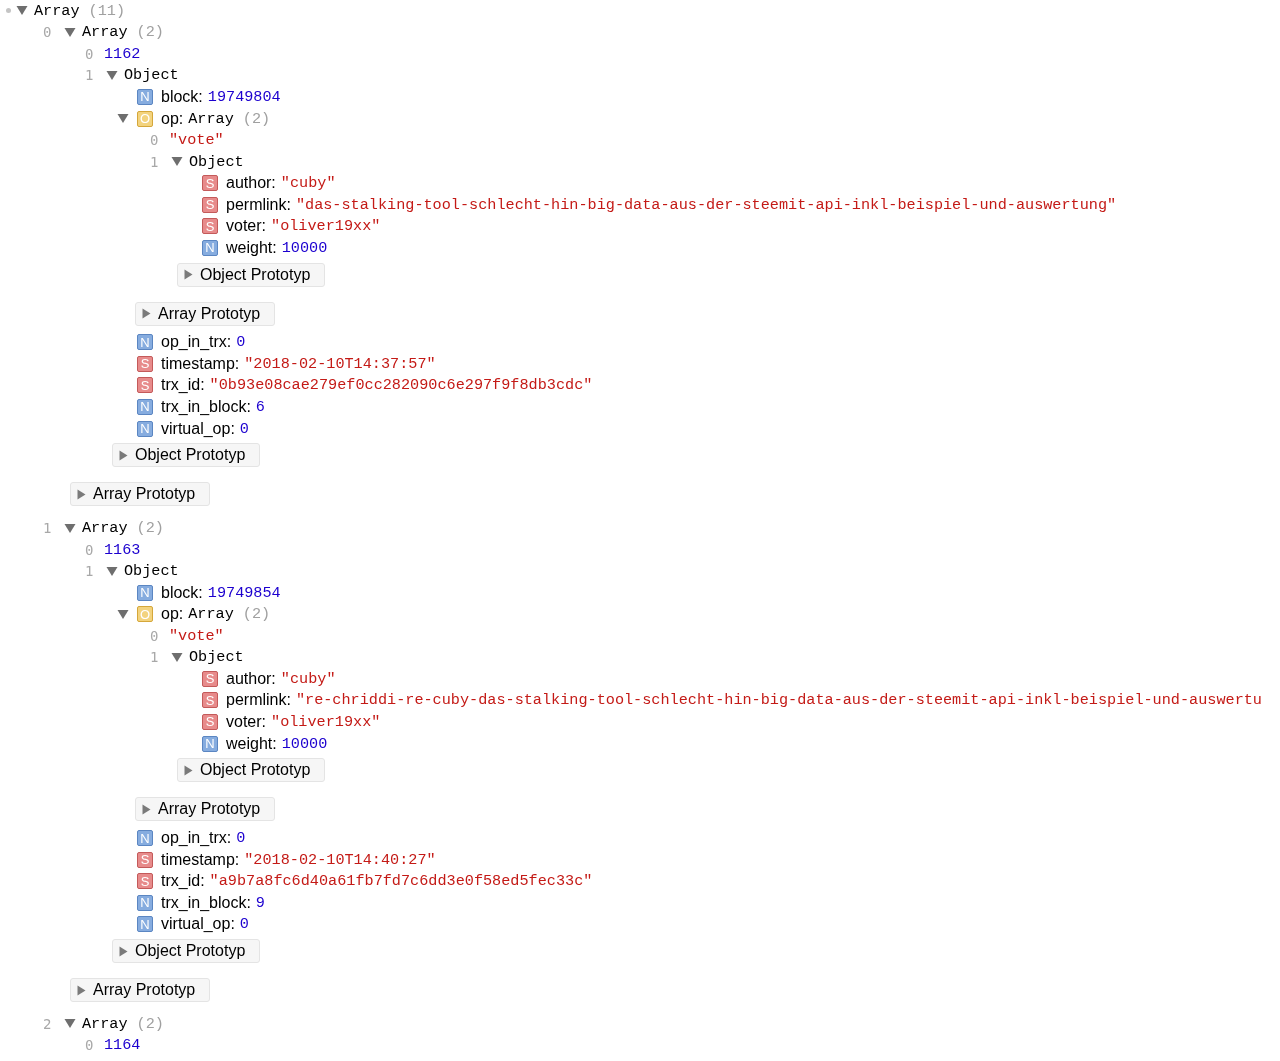 The image size is (1280, 1061). I want to click on property-key: op_in_trx:, so click(196, 342).